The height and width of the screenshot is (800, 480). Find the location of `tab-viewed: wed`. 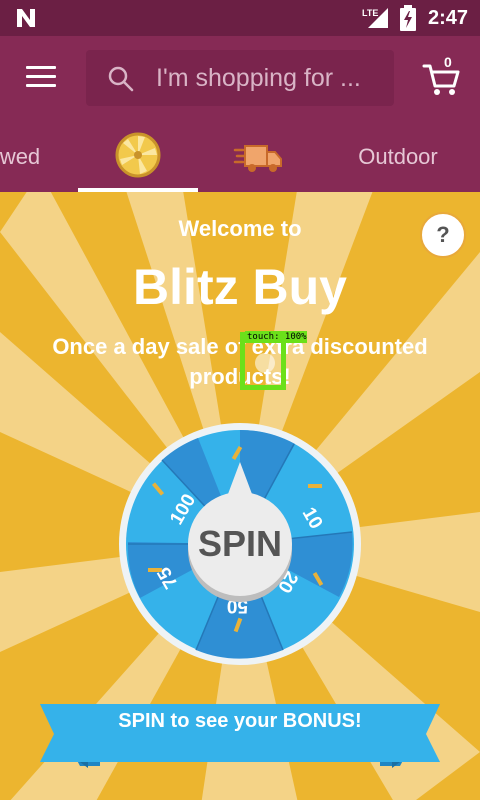

tab-viewed: wed is located at coordinates (25, 157).